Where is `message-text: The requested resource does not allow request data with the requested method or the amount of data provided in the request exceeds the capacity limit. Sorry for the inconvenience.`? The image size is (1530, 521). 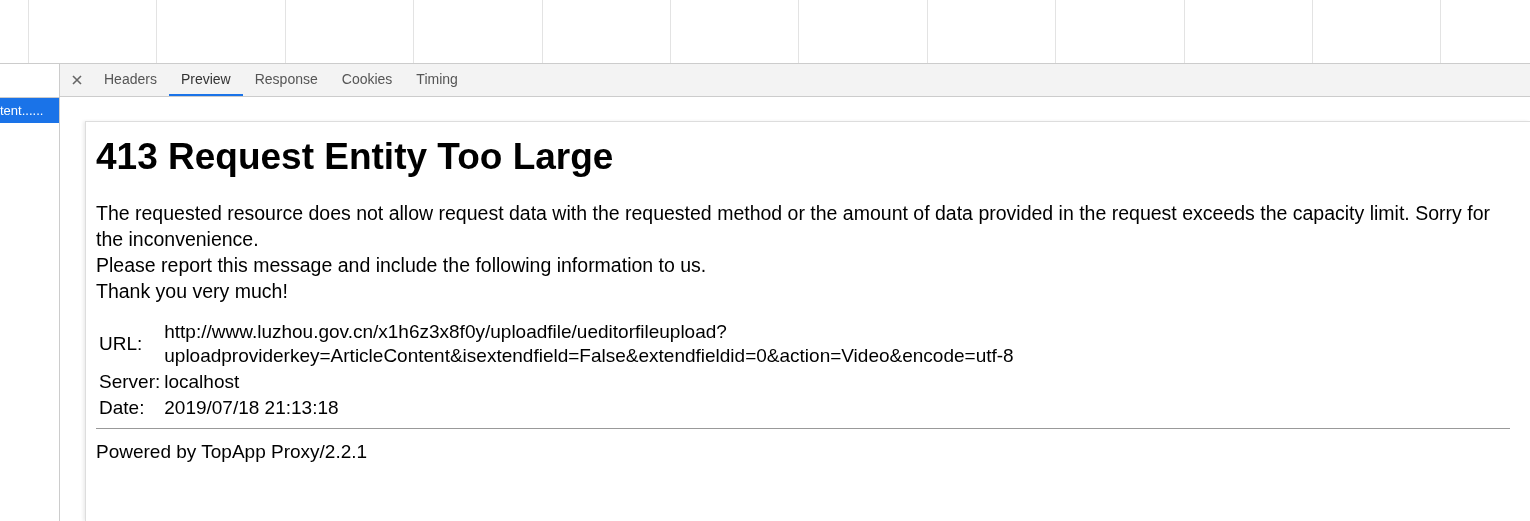
message-text: The requested resource does not allow request data with the requested method or the amount of data provided in the request exceeds the capacity limit. Sorry for the inconvenience. is located at coordinates (793, 226).